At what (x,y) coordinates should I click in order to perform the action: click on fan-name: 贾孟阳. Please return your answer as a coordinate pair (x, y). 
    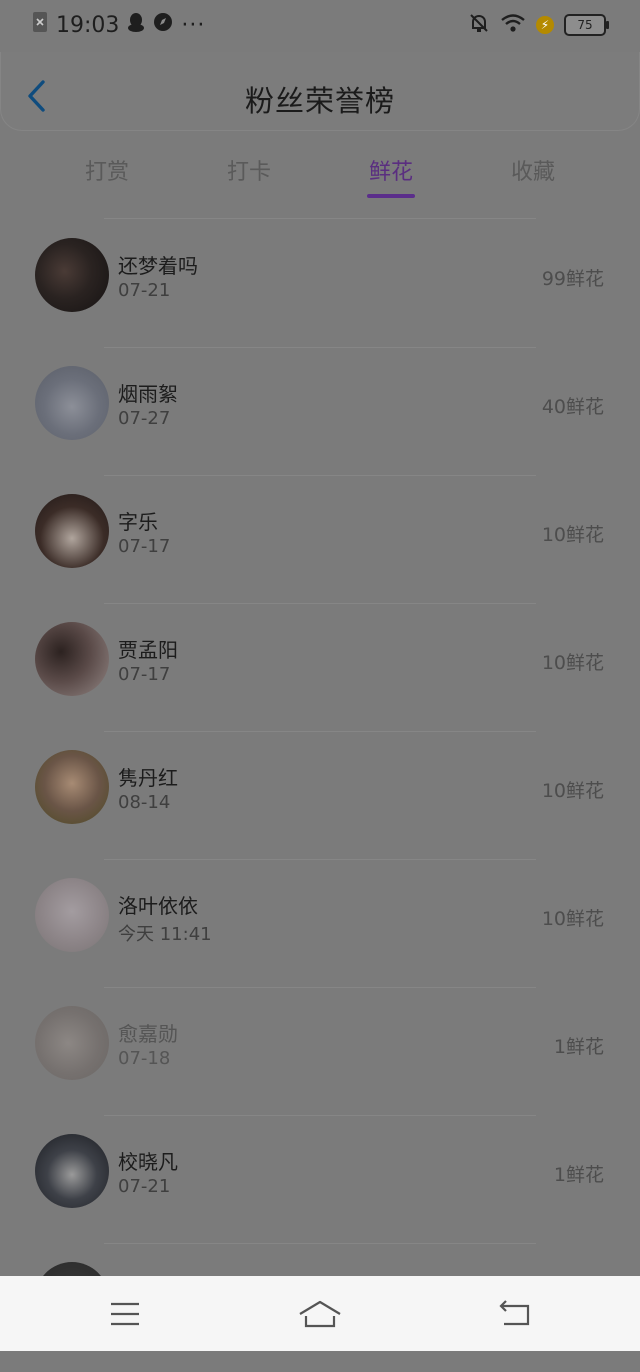
    Looking at the image, I should click on (148, 650).